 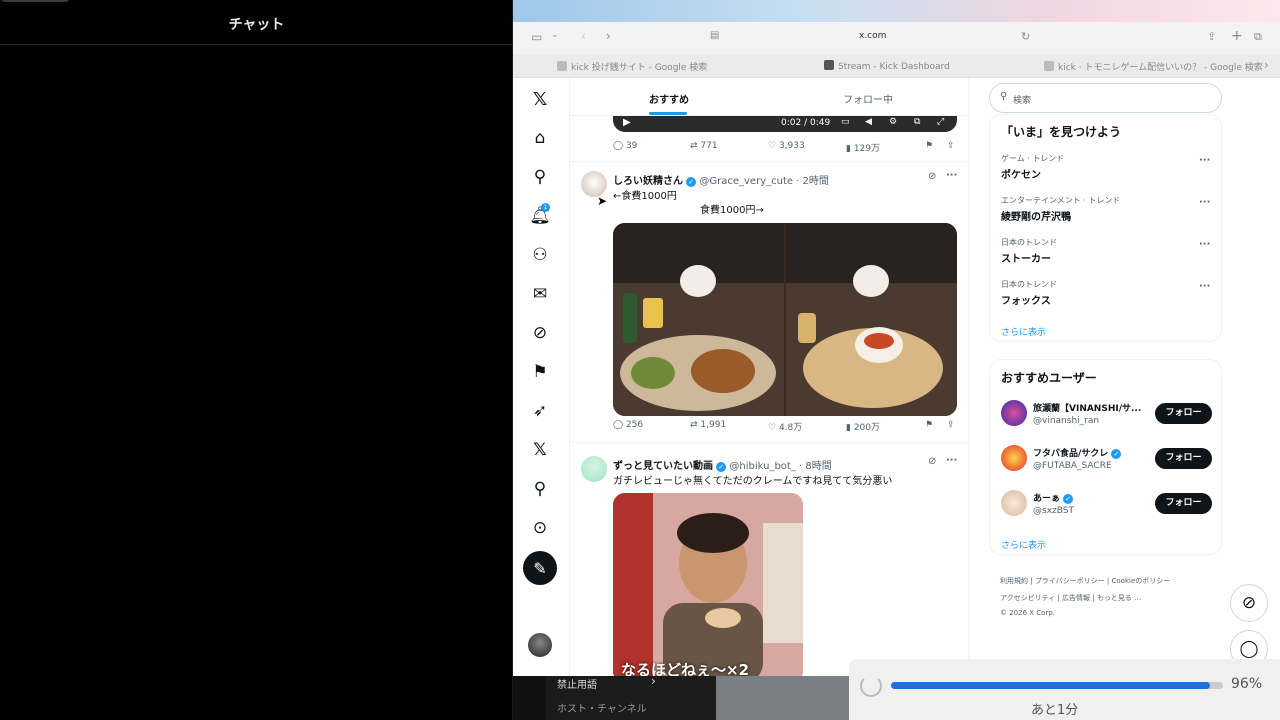 I want to click on tab-following: フォロー中, so click(x=868, y=98).